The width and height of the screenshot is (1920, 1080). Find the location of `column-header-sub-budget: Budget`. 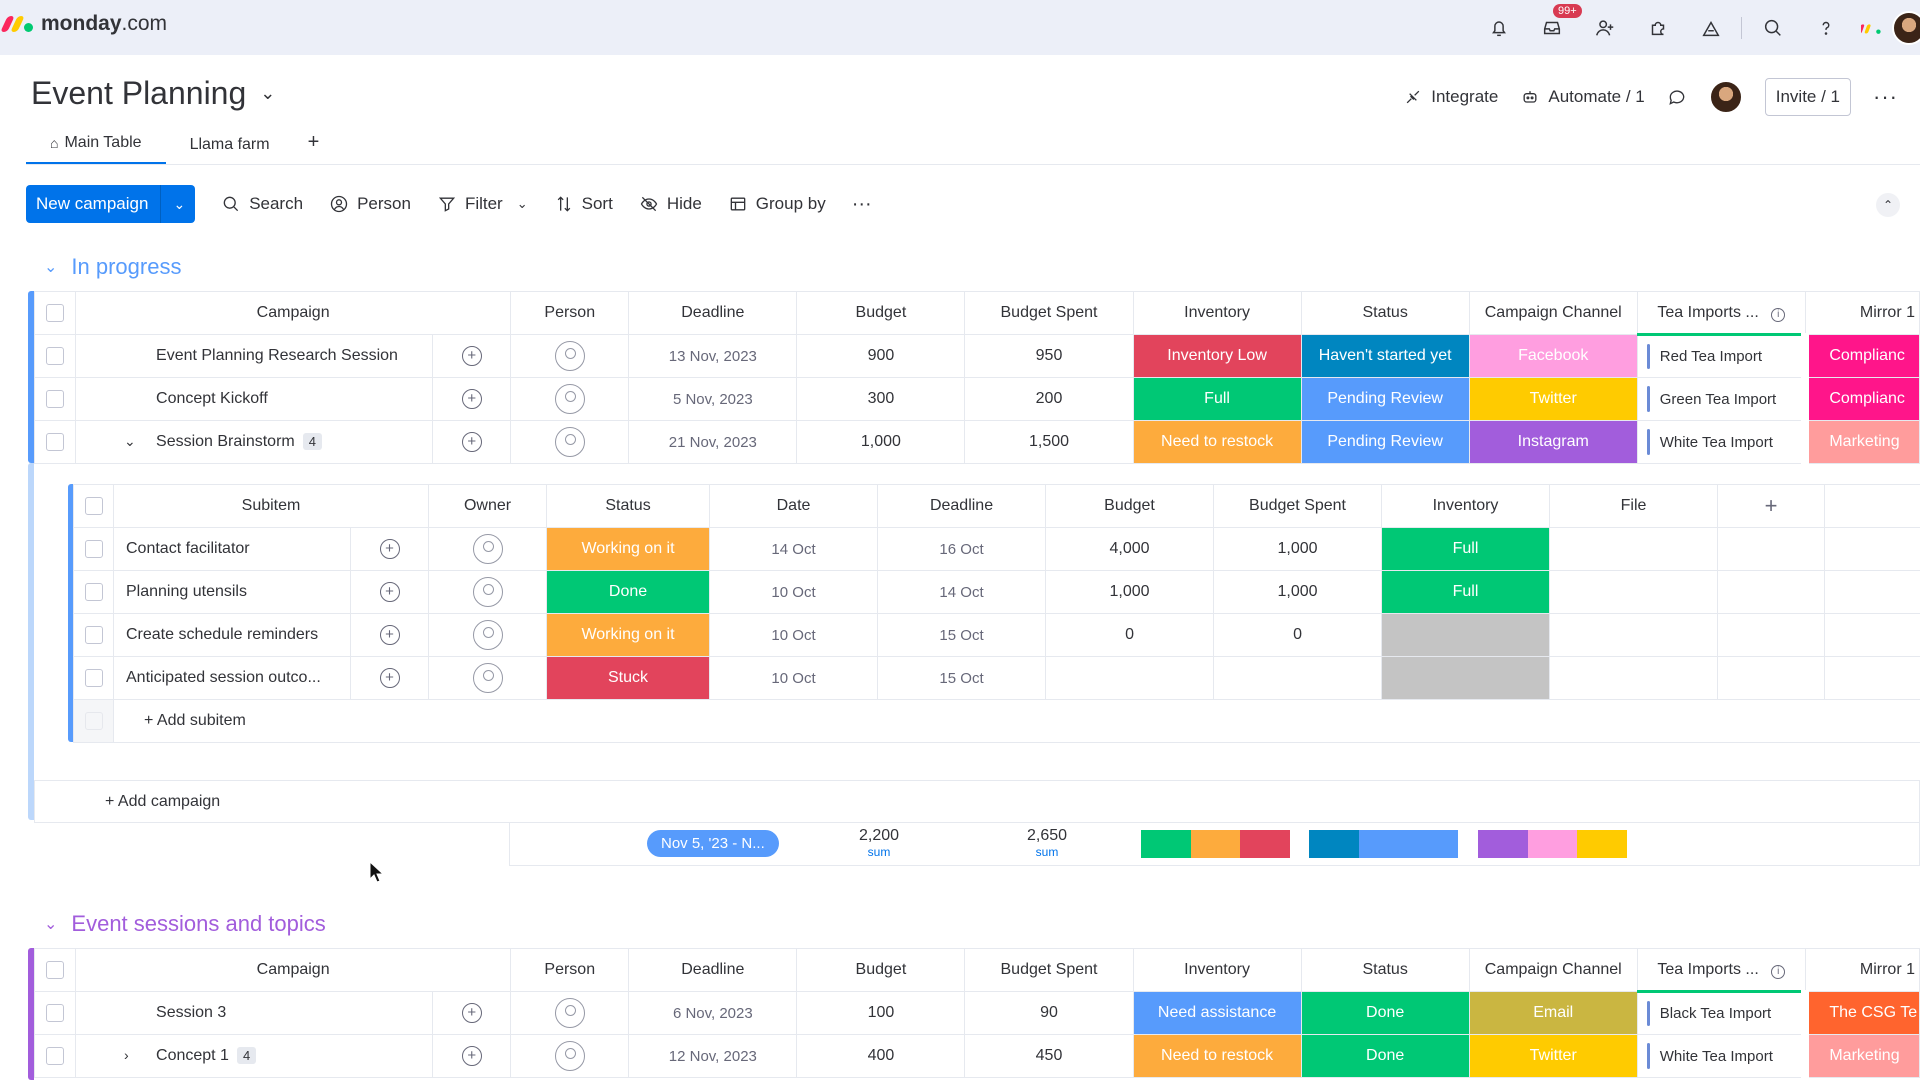

column-header-sub-budget: Budget is located at coordinates (1130, 506).